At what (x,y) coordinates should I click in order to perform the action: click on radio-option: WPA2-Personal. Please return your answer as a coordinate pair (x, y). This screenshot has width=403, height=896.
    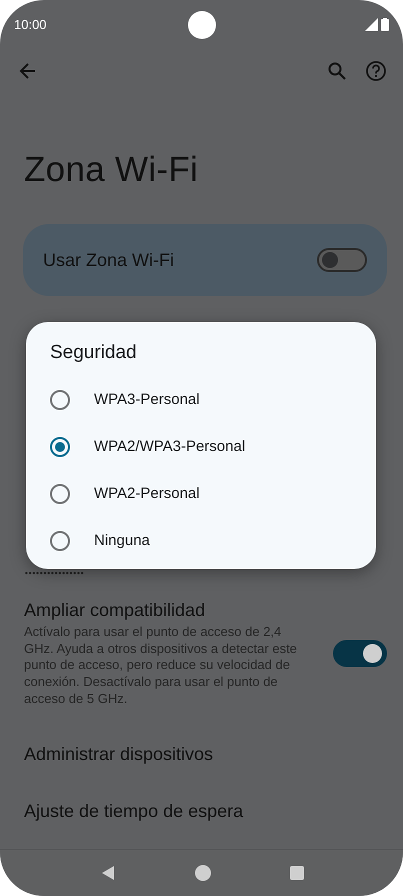
    Looking at the image, I should click on (200, 493).